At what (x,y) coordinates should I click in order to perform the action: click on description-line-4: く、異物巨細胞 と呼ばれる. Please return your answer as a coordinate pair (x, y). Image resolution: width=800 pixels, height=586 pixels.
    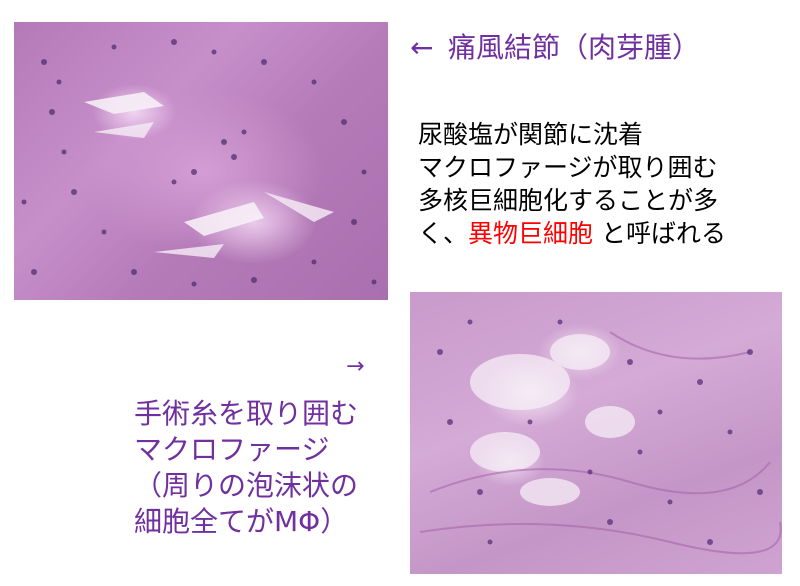
    Looking at the image, I should click on (572, 233).